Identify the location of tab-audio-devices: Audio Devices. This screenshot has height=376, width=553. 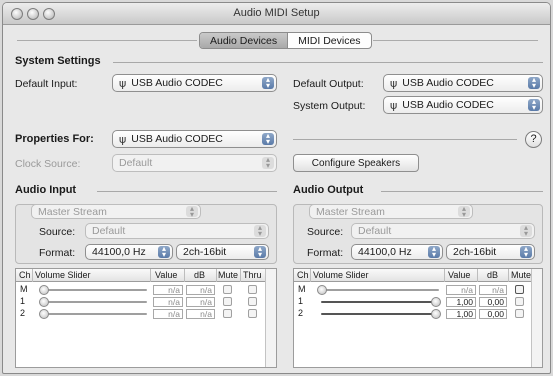
(244, 40).